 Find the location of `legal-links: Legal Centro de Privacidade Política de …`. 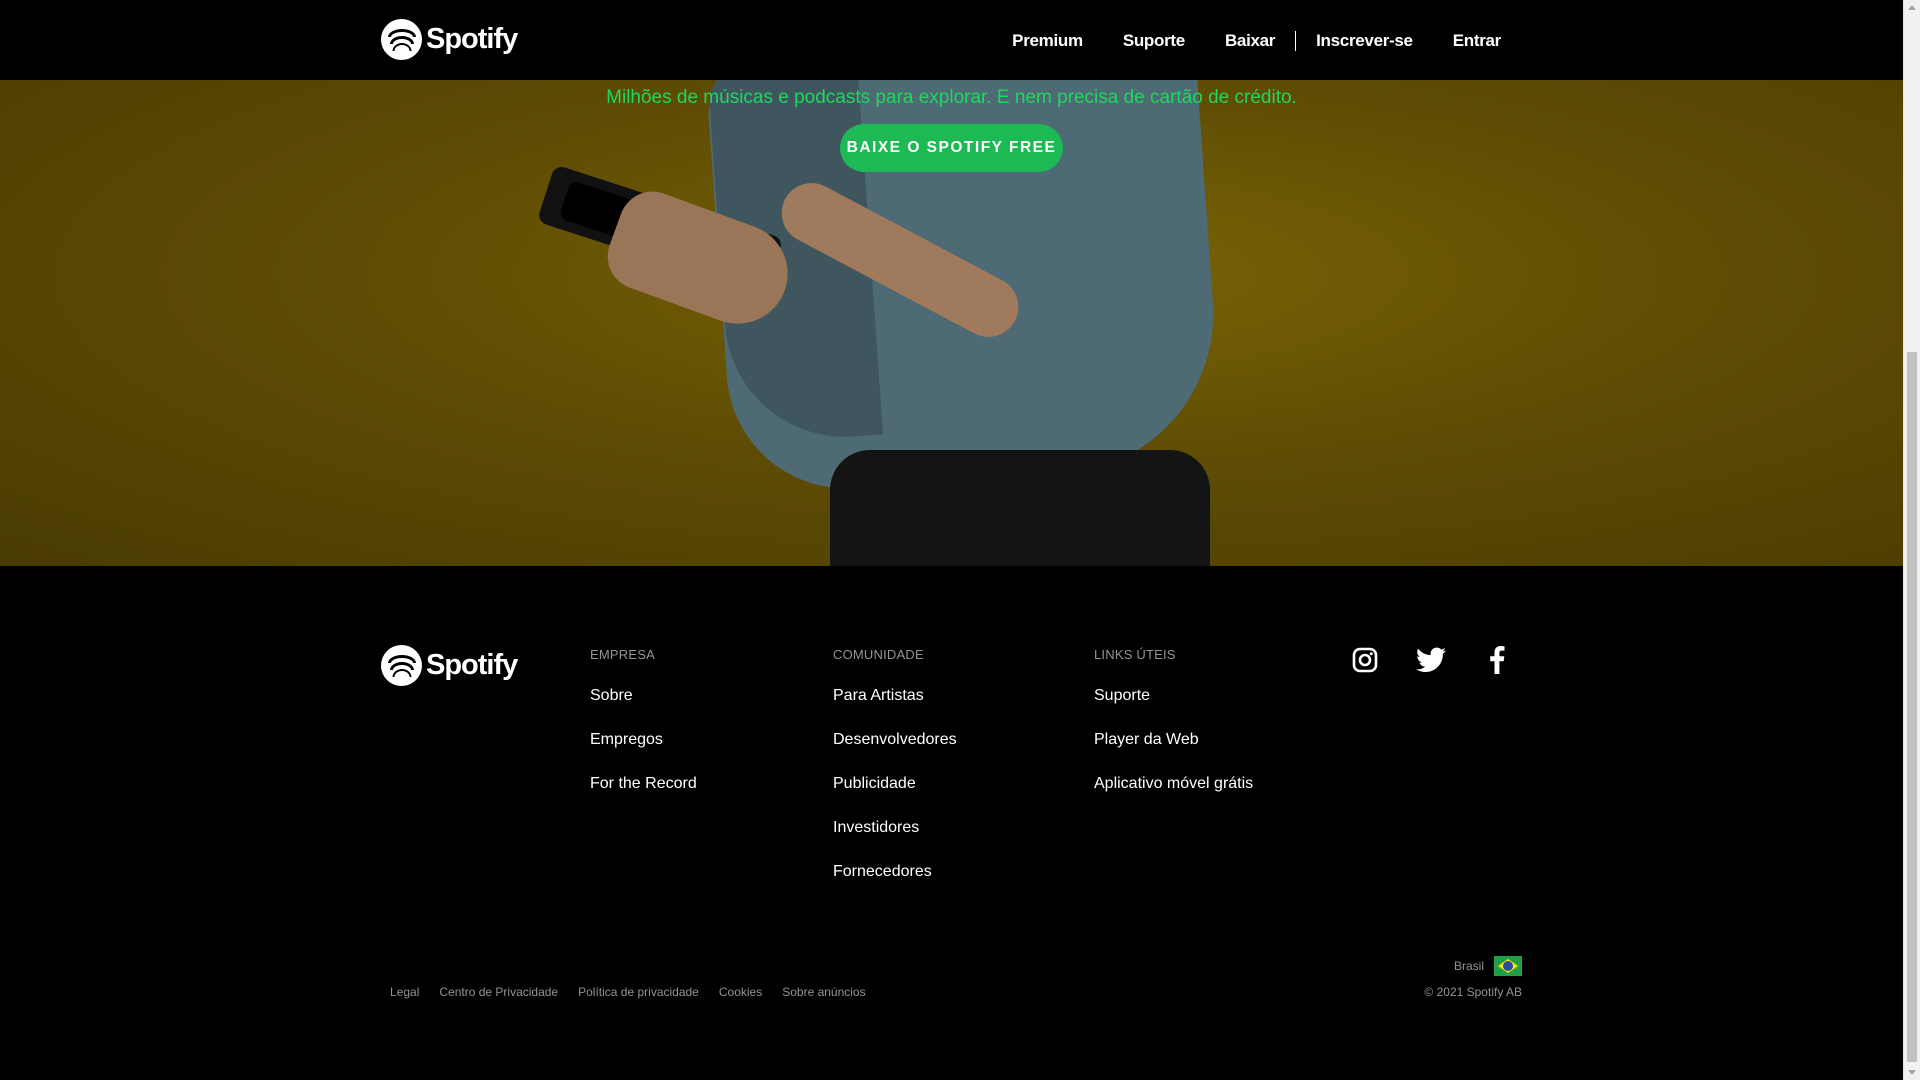

legal-links: Legal Centro de Privacidade Política de … is located at coordinates (628, 992).